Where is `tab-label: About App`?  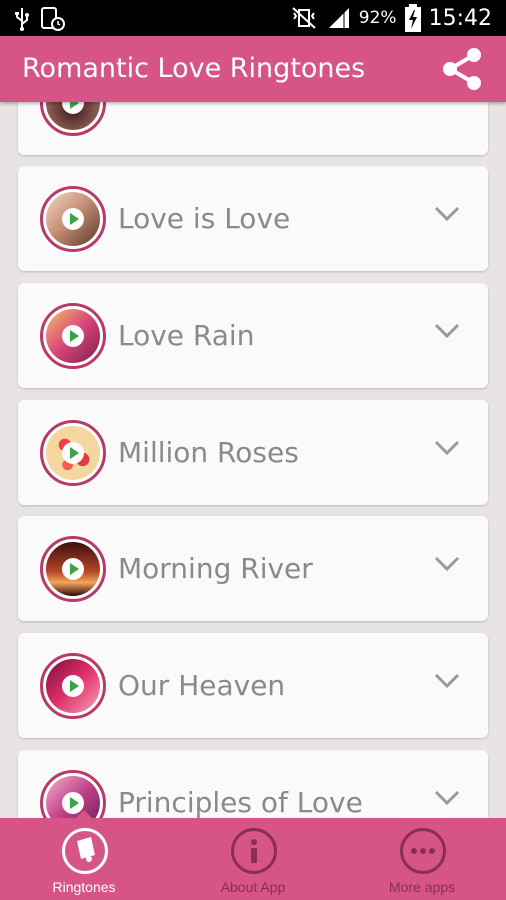
tab-label: About App is located at coordinates (253, 887).